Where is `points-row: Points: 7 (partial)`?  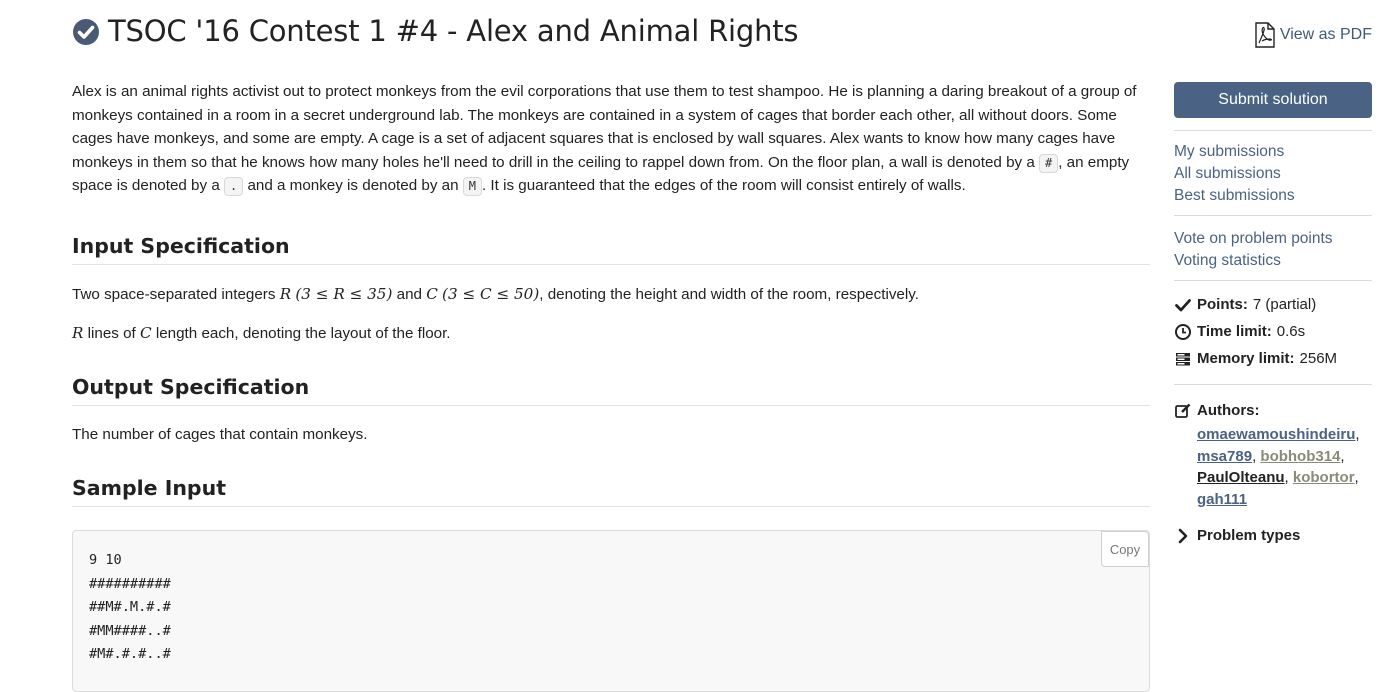
points-row: Points: 7 (partial) is located at coordinates (1273, 304).